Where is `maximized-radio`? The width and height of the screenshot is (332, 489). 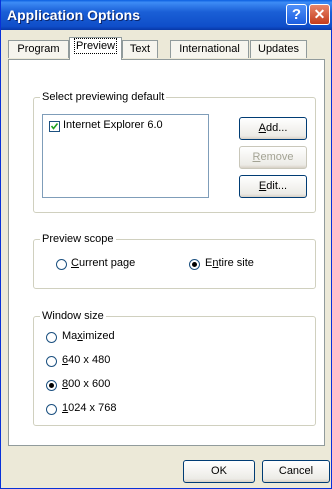
maximized-radio is located at coordinates (51, 337).